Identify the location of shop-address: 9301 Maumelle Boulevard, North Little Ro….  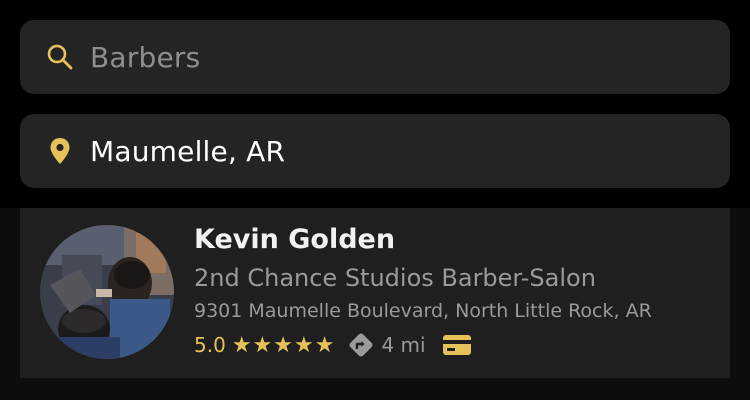
(423, 311).